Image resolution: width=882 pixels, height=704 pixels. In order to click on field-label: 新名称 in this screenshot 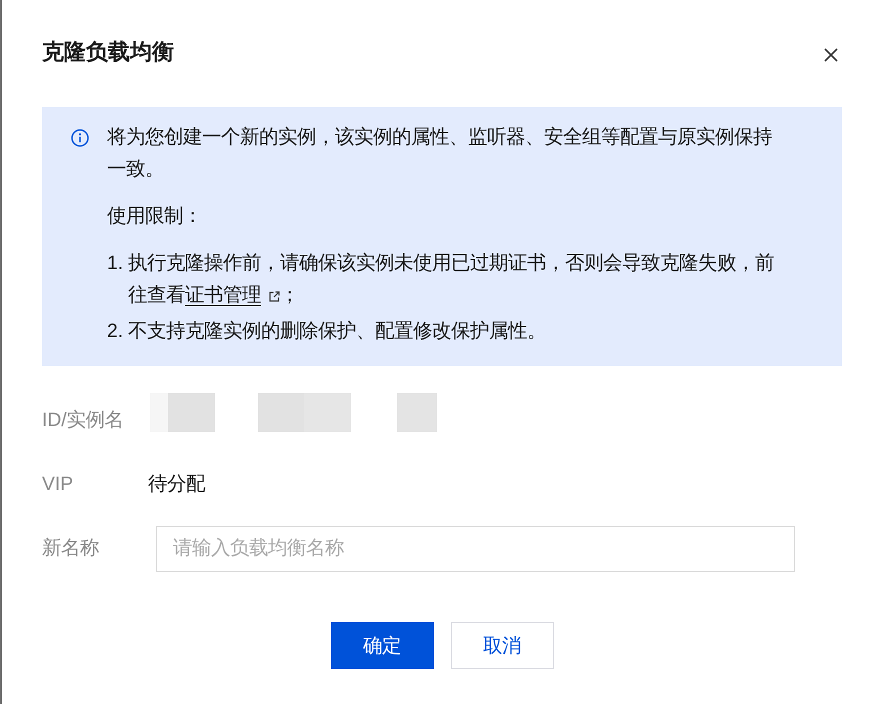, I will do `click(71, 548)`.